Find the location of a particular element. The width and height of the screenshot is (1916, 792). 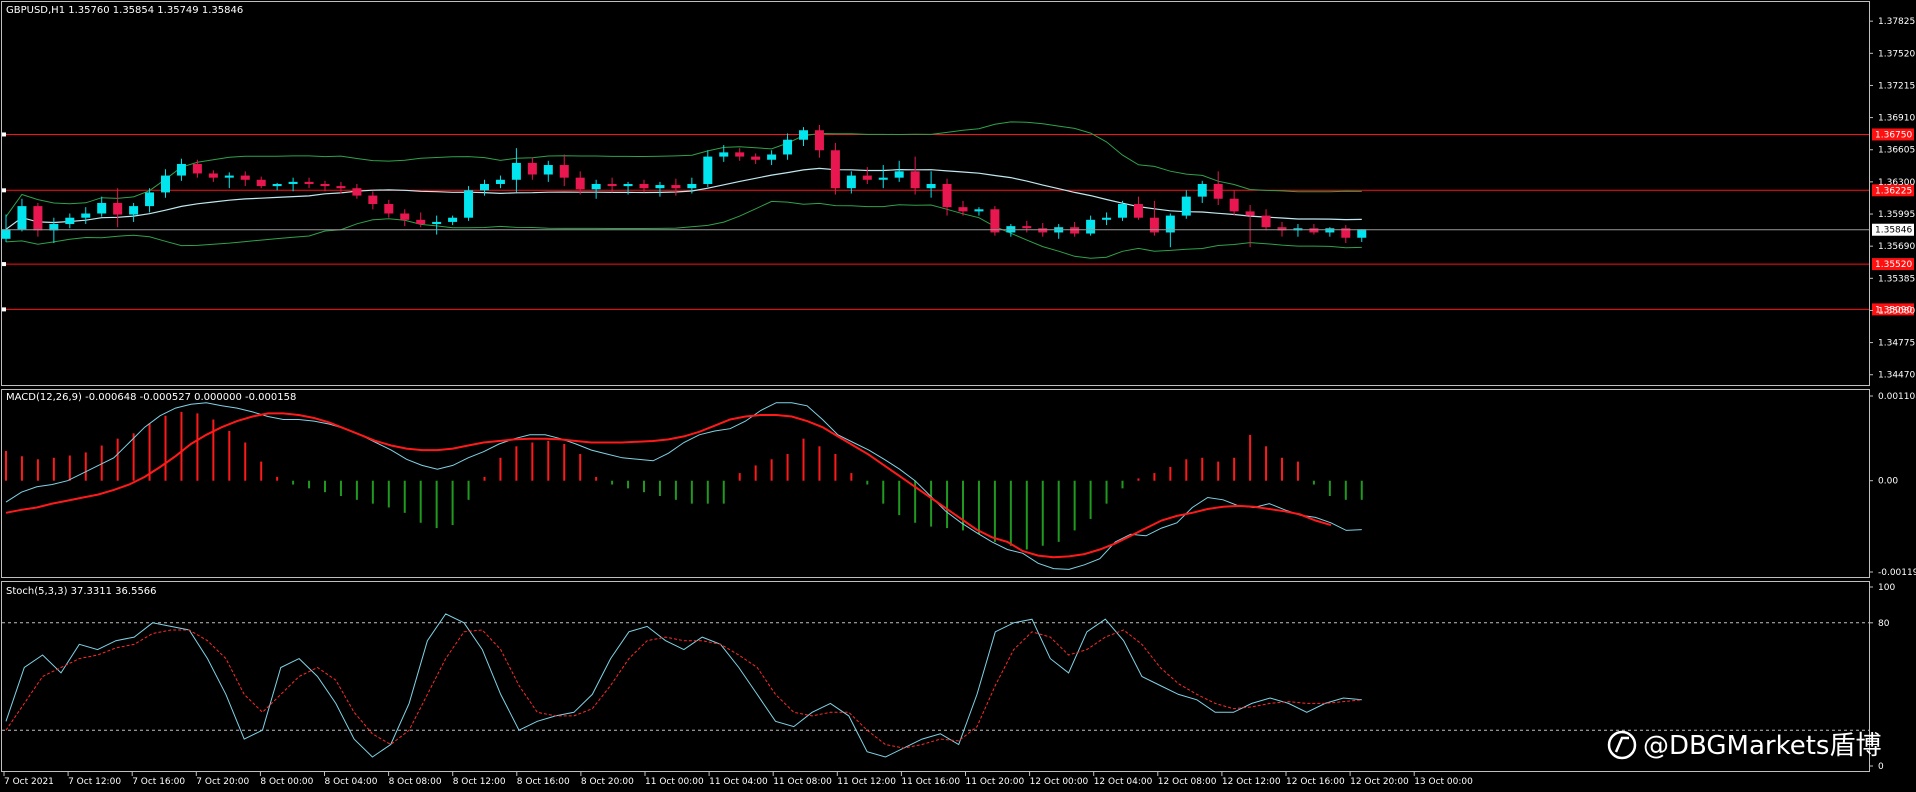

time-tick-label: 8 Oct 08:00 is located at coordinates (415, 782).